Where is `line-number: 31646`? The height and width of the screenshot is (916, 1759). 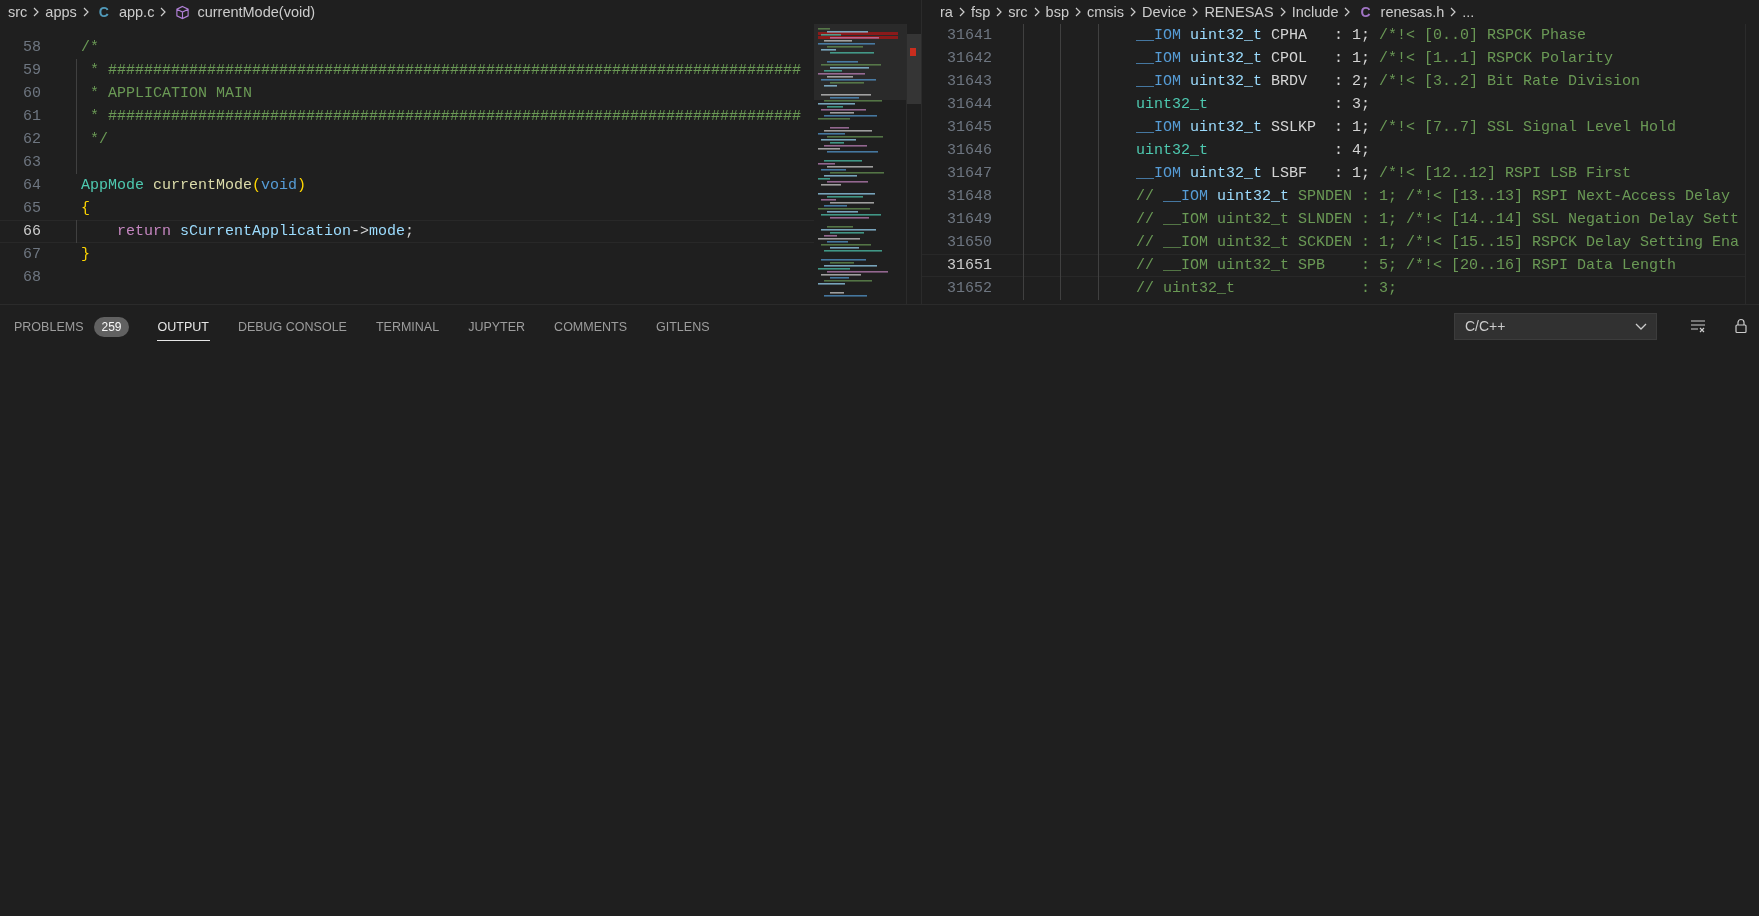 line-number: 31646 is located at coordinates (969, 150).